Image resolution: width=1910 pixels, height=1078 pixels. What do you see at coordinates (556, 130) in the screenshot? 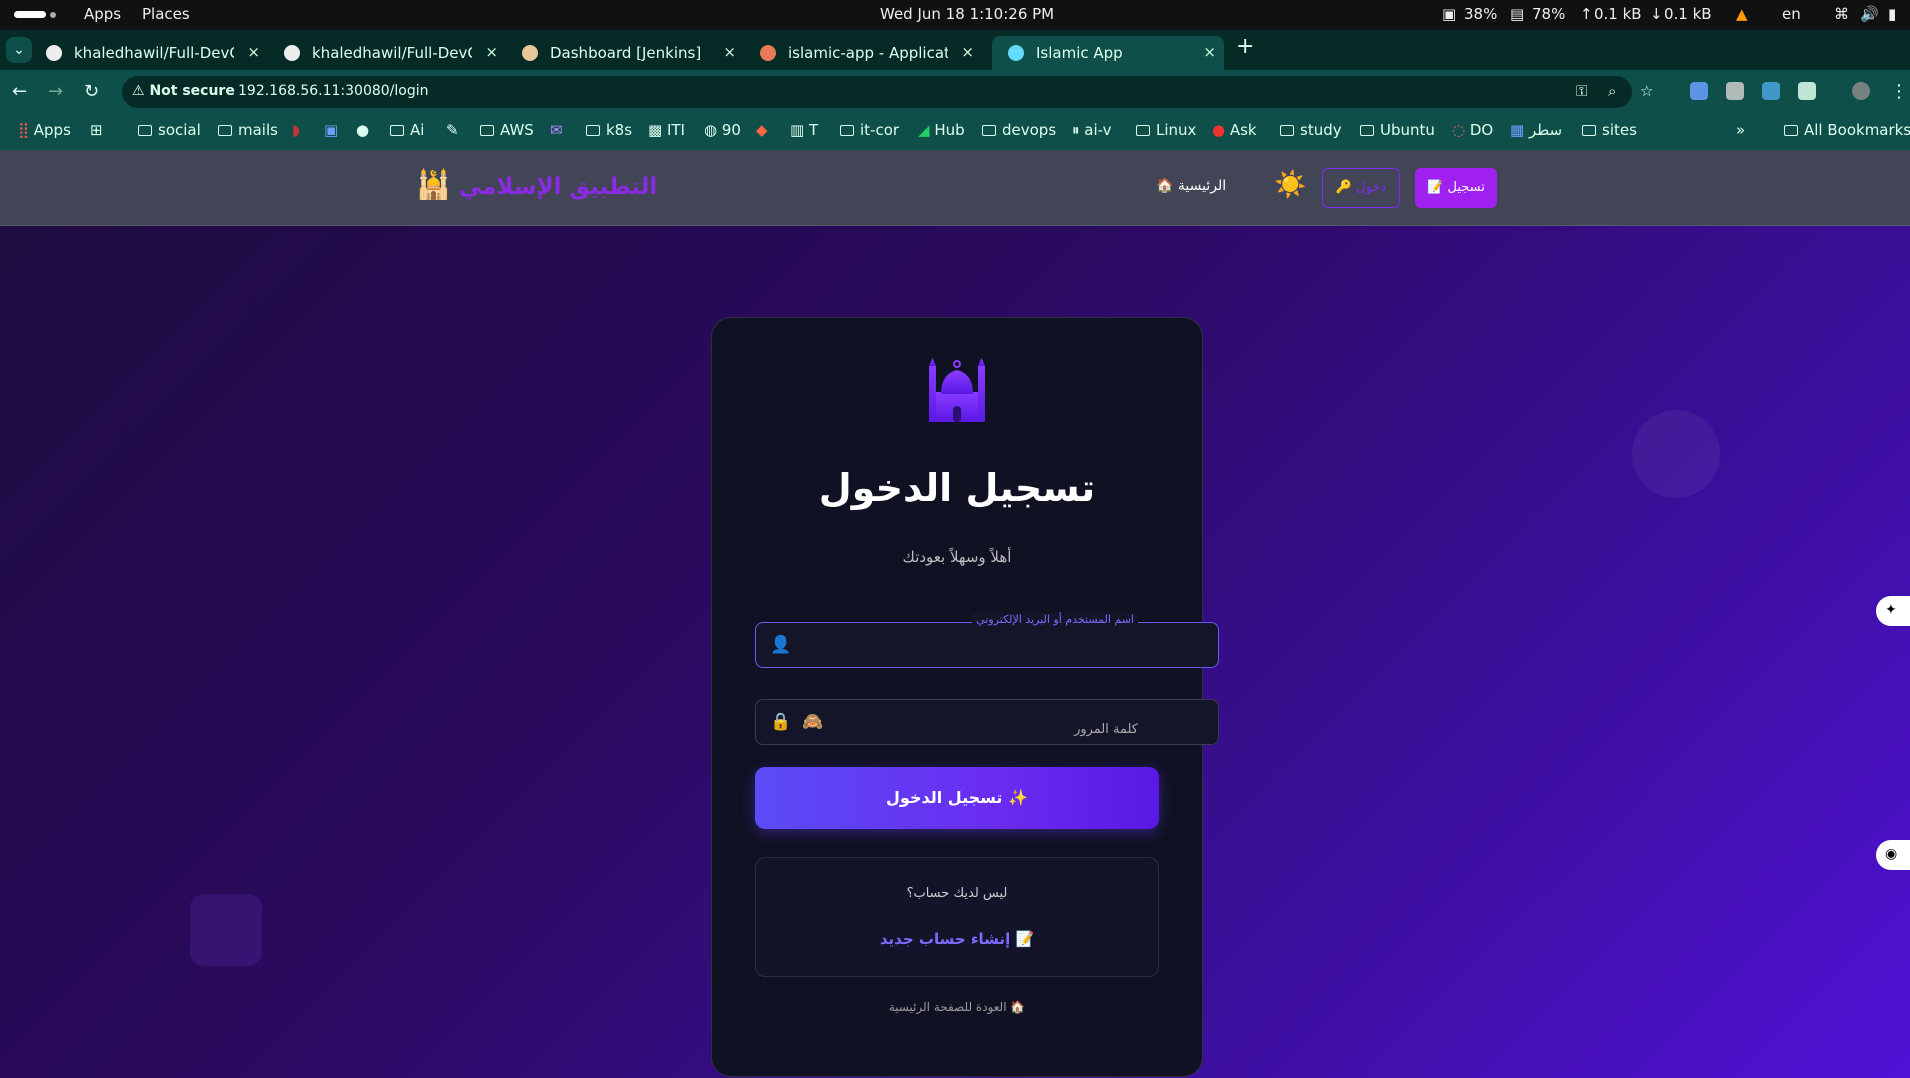
I see `bookmark-mail-icon: ✉` at bounding box center [556, 130].